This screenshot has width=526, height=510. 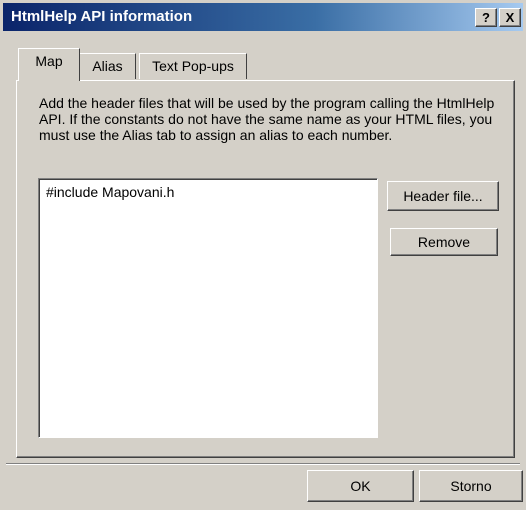 I want to click on question-mark-icon: ?, so click(x=486, y=17).